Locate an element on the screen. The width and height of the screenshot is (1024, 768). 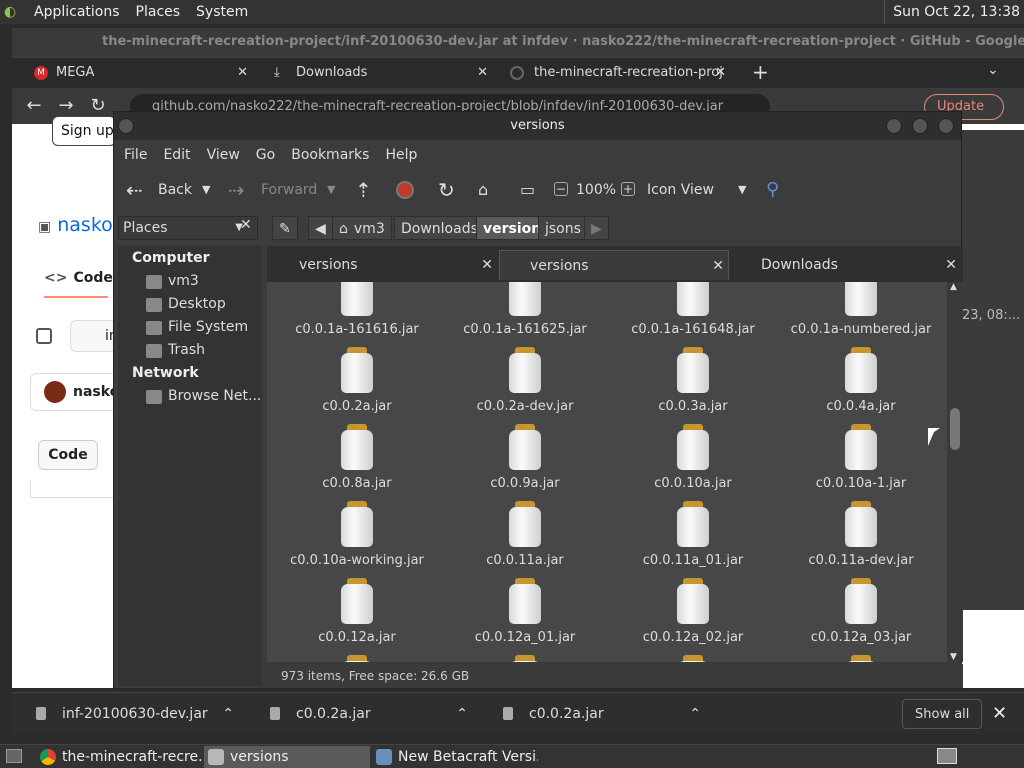
tab-search-icon: ⌄ is located at coordinates (993, 70).